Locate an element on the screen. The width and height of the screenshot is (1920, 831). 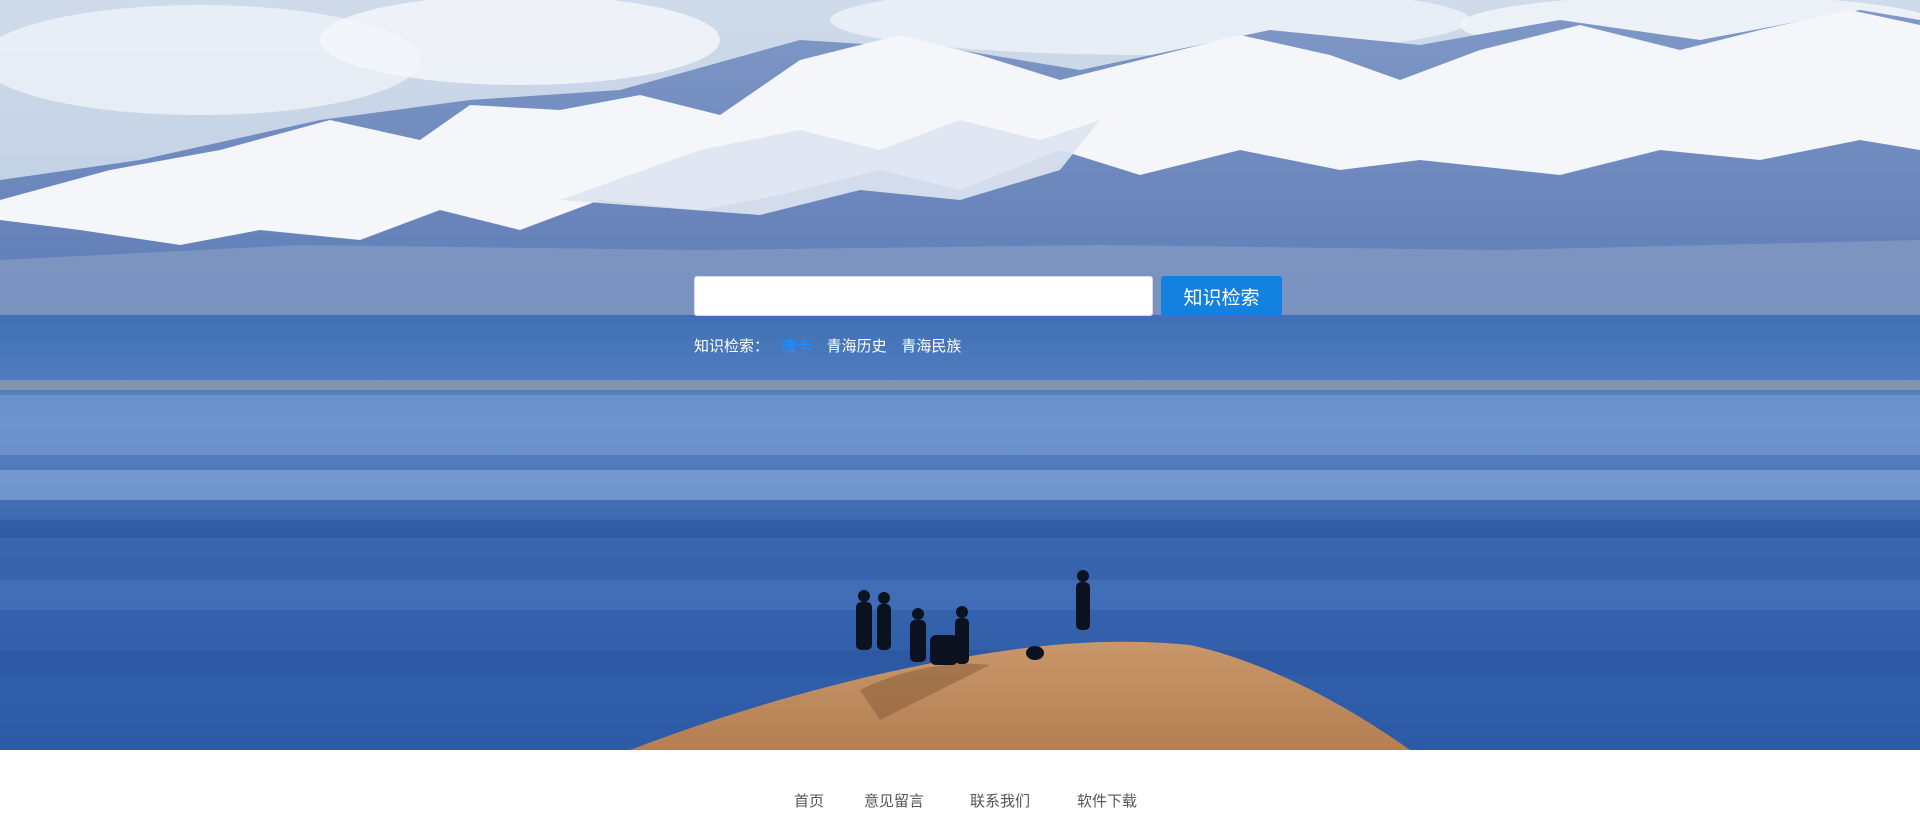
quick-link-qinghai-history: 青海历史 is located at coordinates (857, 345).